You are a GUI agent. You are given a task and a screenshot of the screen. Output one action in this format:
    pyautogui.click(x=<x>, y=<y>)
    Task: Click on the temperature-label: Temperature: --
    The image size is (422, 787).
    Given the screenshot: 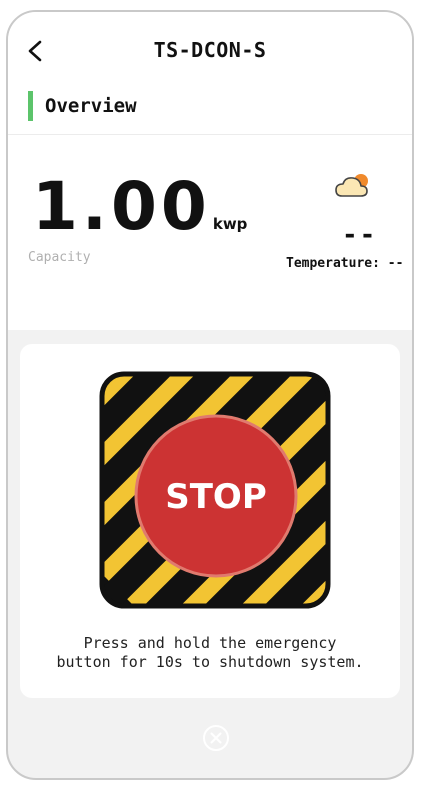 What is the action you would take?
    pyautogui.click(x=345, y=263)
    